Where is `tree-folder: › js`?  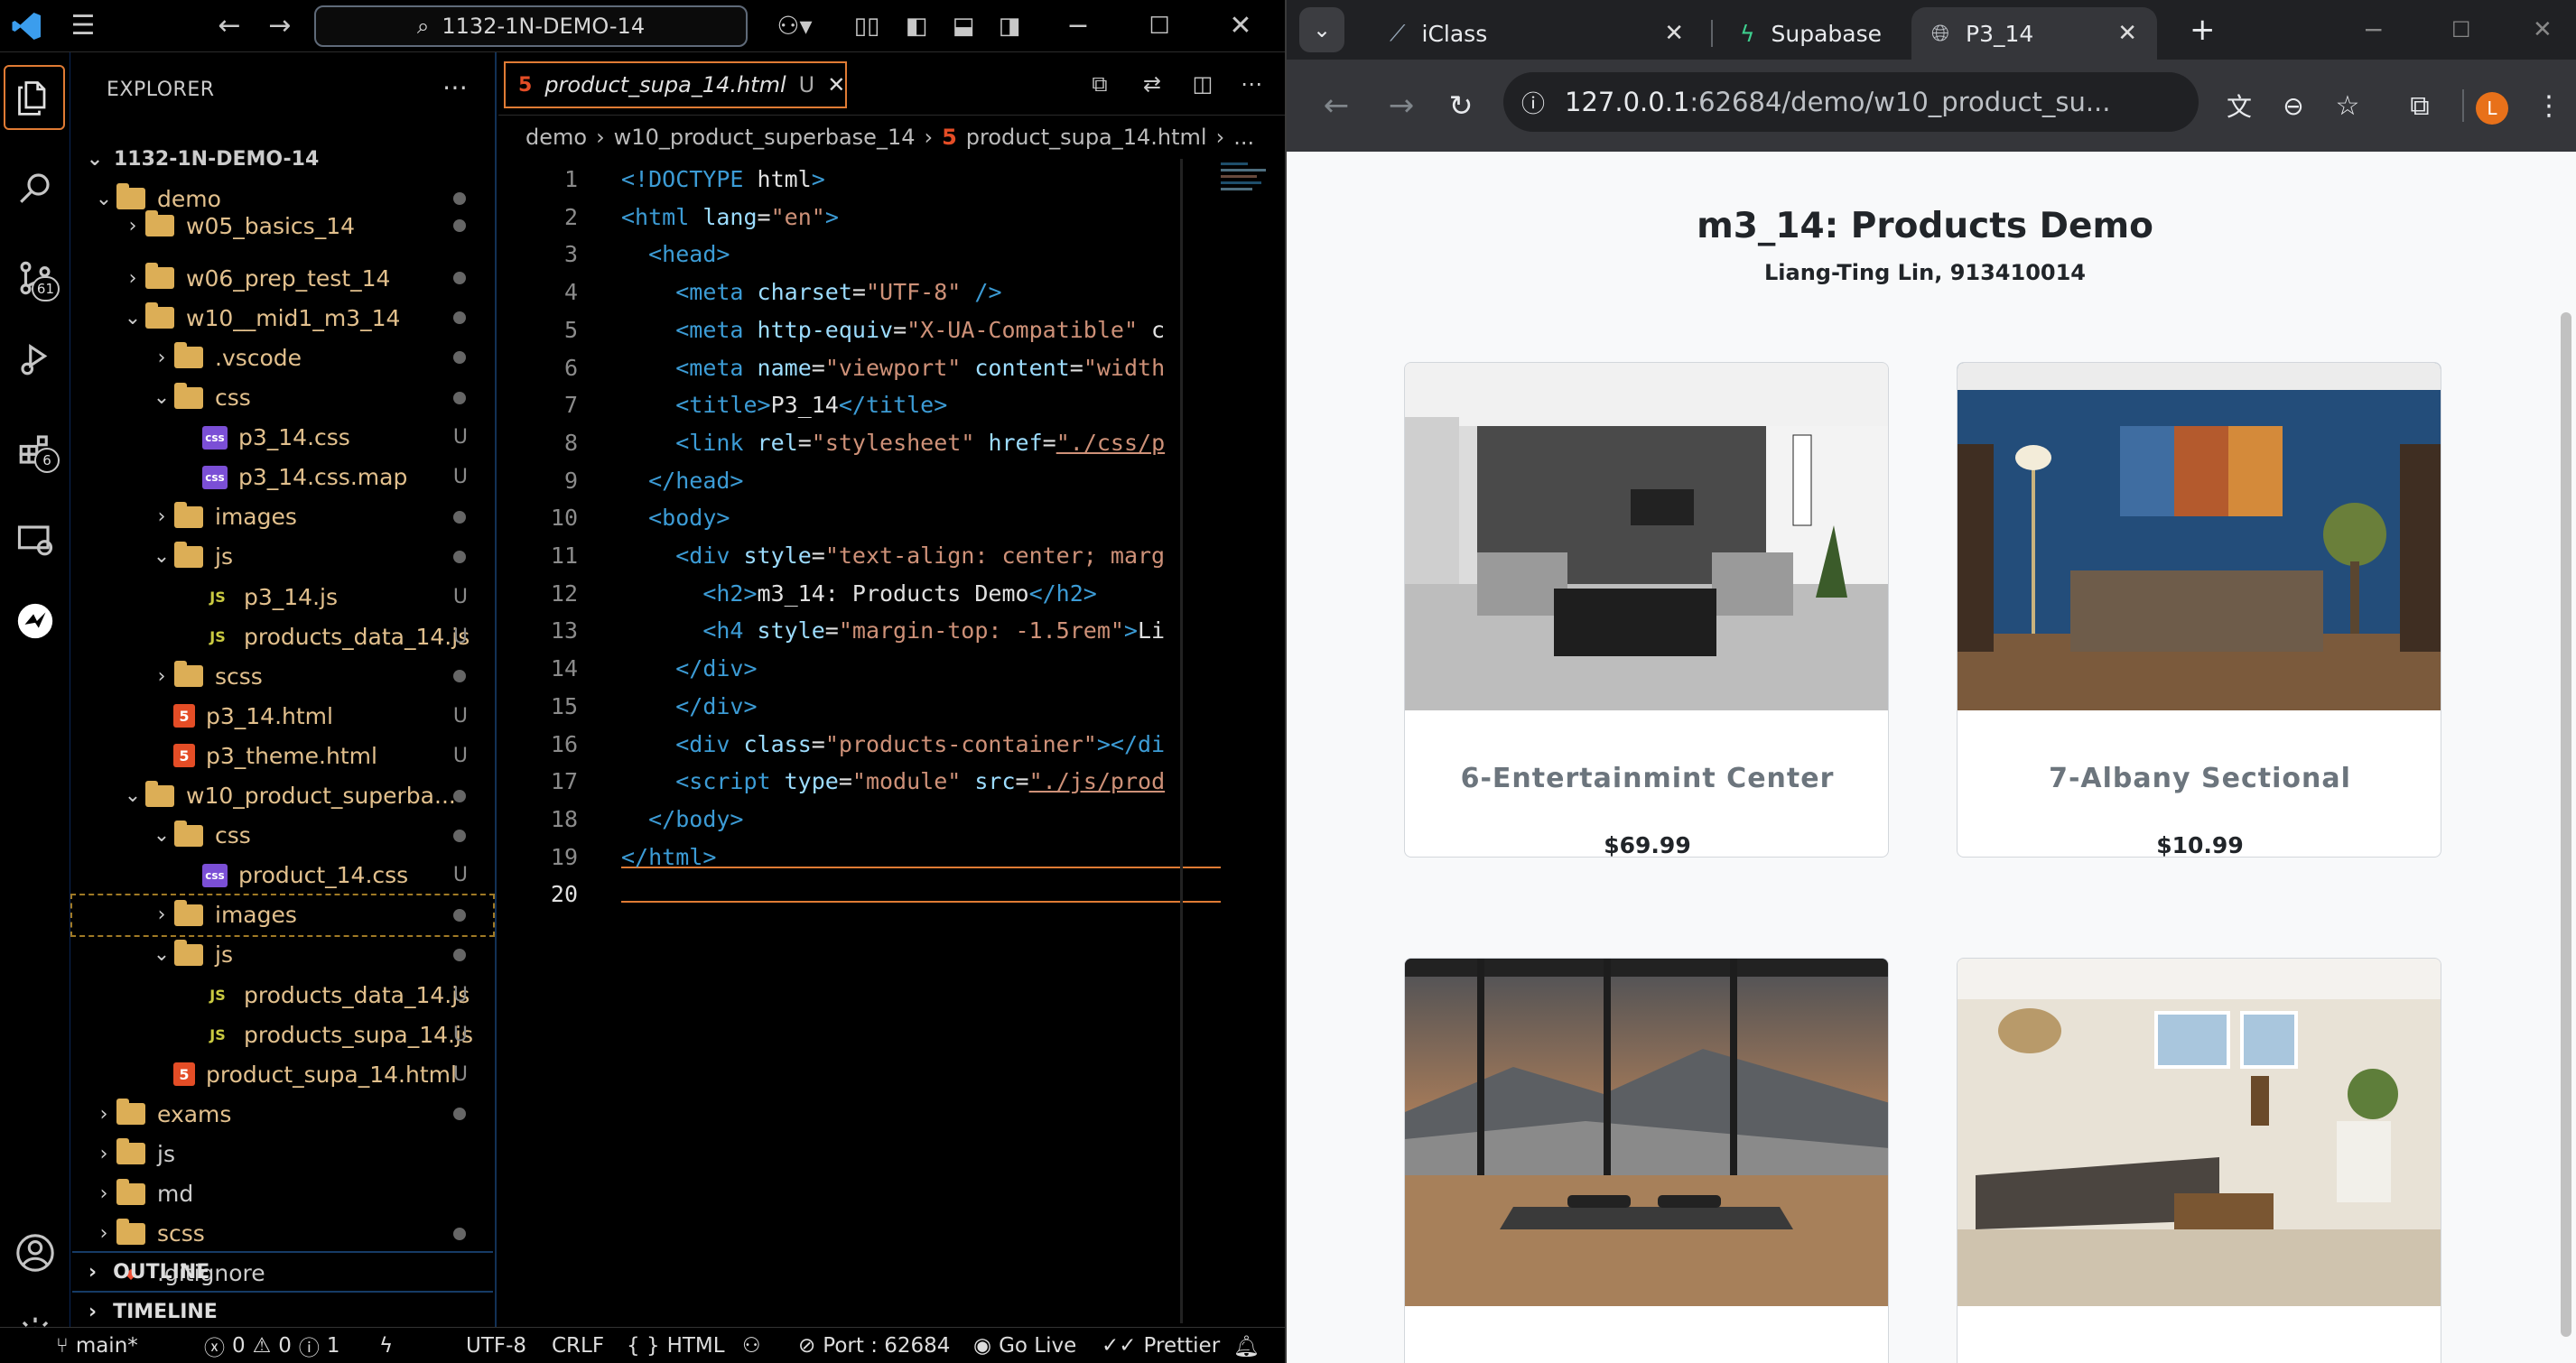
tree-folder: › js is located at coordinates (282, 1153).